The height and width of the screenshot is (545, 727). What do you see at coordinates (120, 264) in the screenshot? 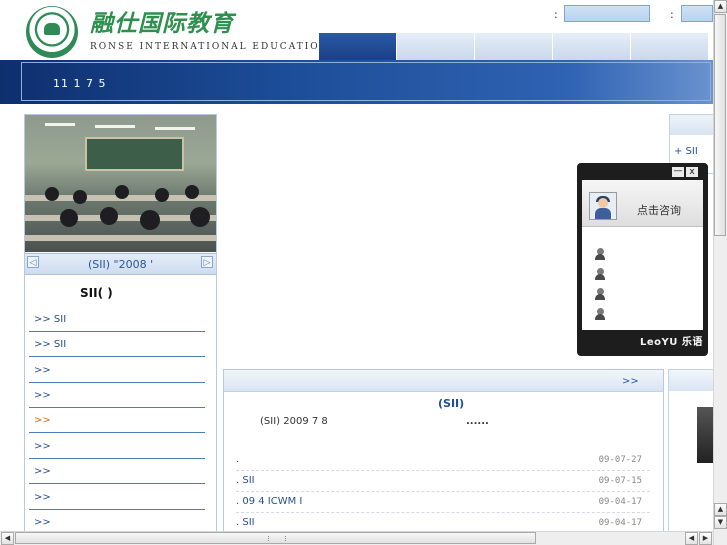
I see `slideshow-caption: (SII) "2008 '` at bounding box center [120, 264].